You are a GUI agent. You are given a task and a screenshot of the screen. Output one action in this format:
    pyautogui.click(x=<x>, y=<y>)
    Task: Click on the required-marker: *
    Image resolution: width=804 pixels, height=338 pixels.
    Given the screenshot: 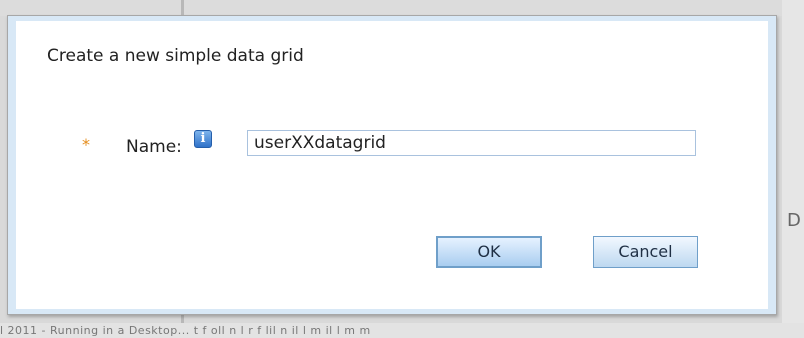 What is the action you would take?
    pyautogui.click(x=86, y=144)
    